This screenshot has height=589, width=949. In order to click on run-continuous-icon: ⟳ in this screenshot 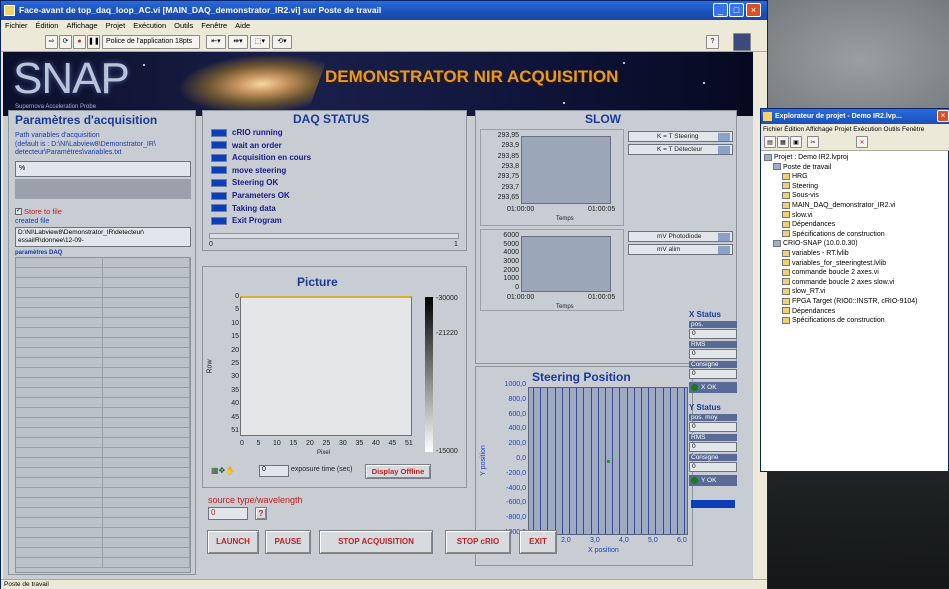, I will do `click(65, 42)`.